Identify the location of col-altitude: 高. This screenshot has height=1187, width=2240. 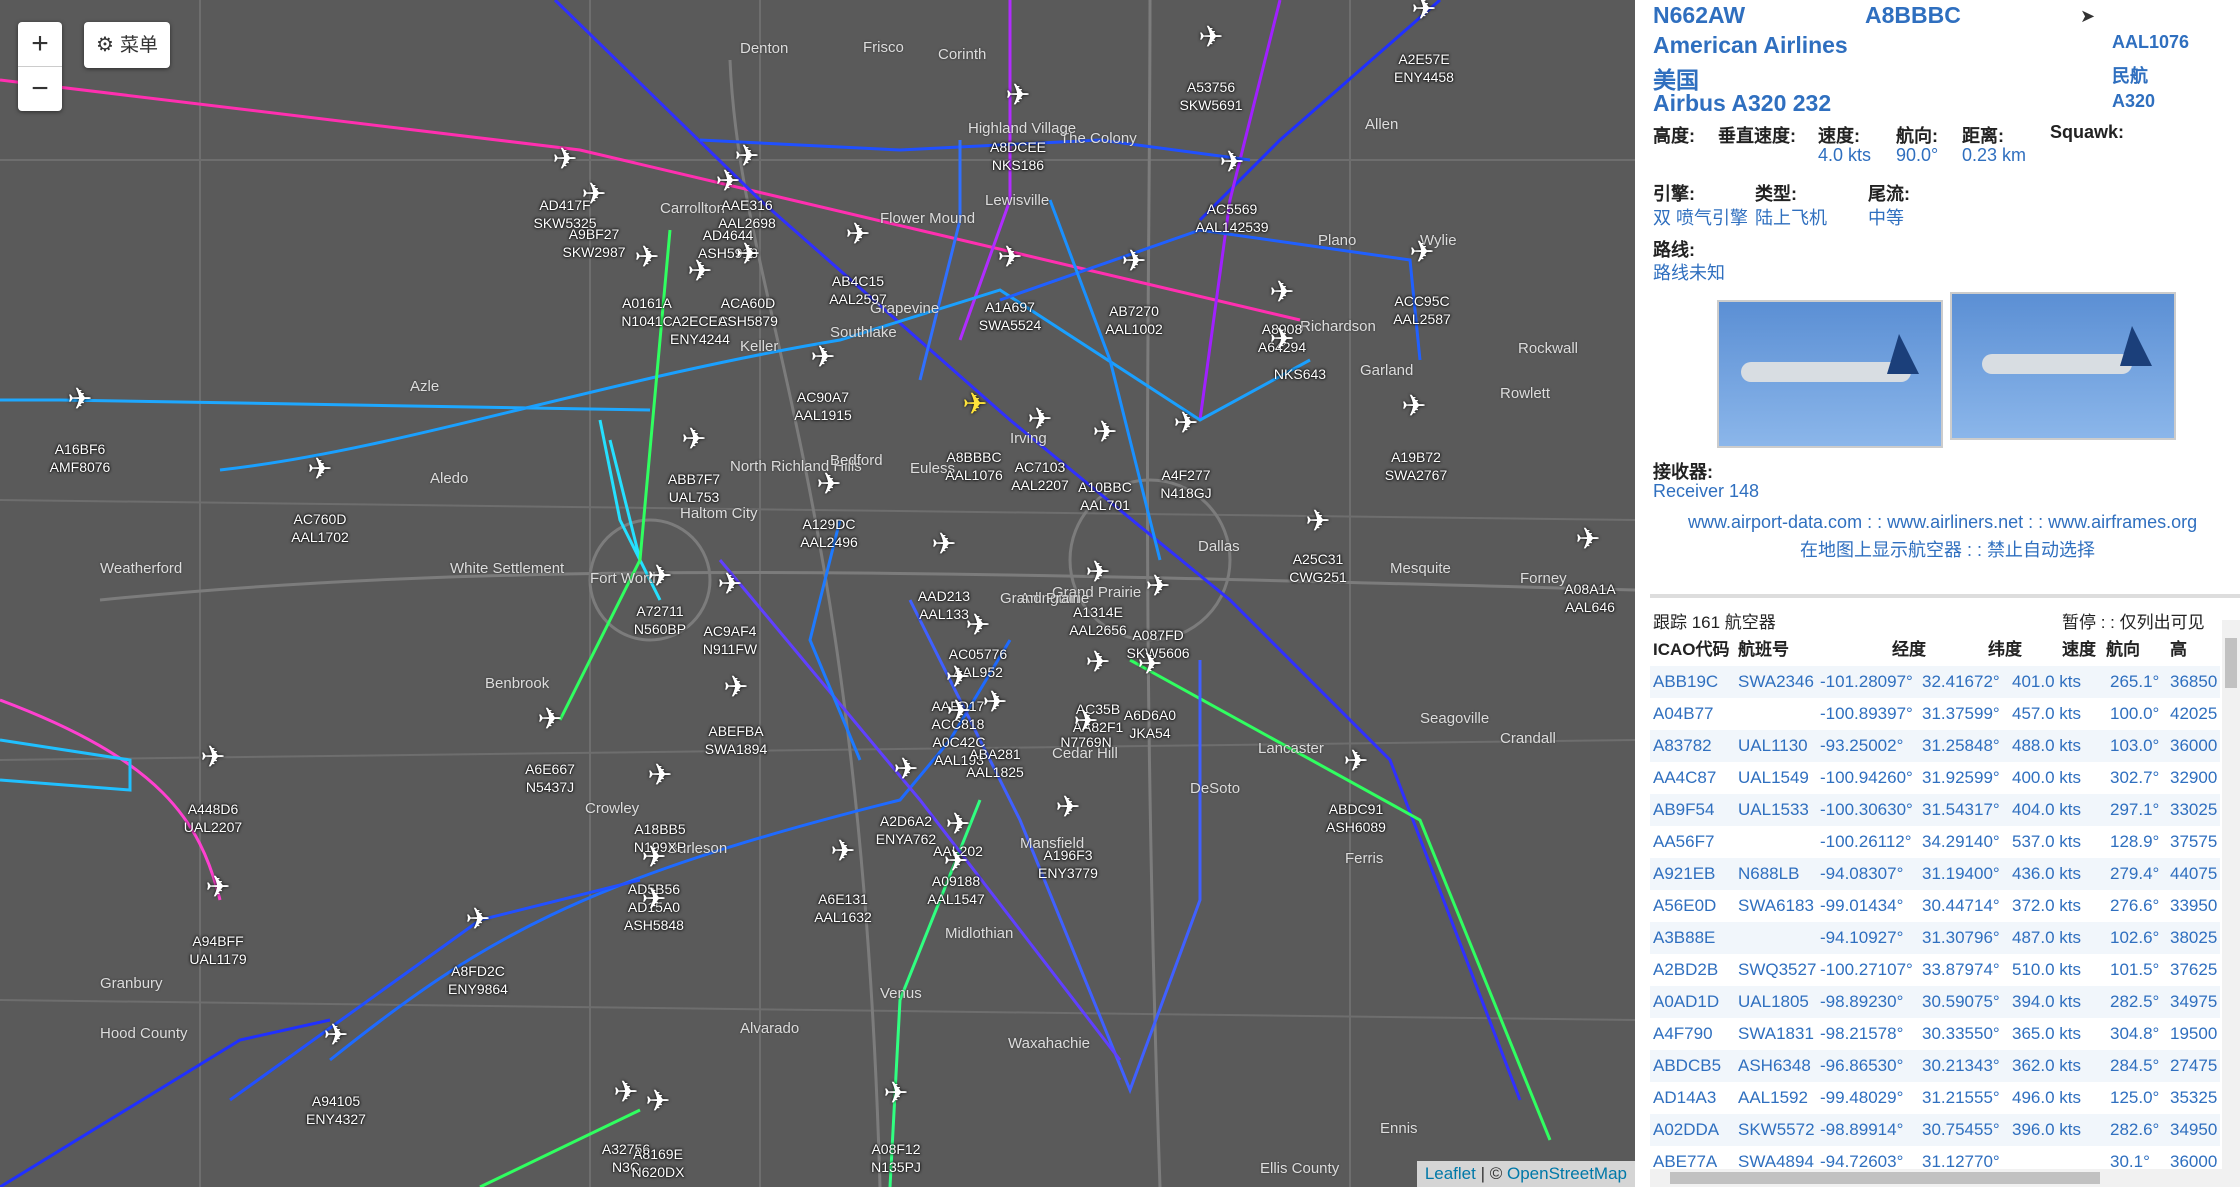
(2178, 650).